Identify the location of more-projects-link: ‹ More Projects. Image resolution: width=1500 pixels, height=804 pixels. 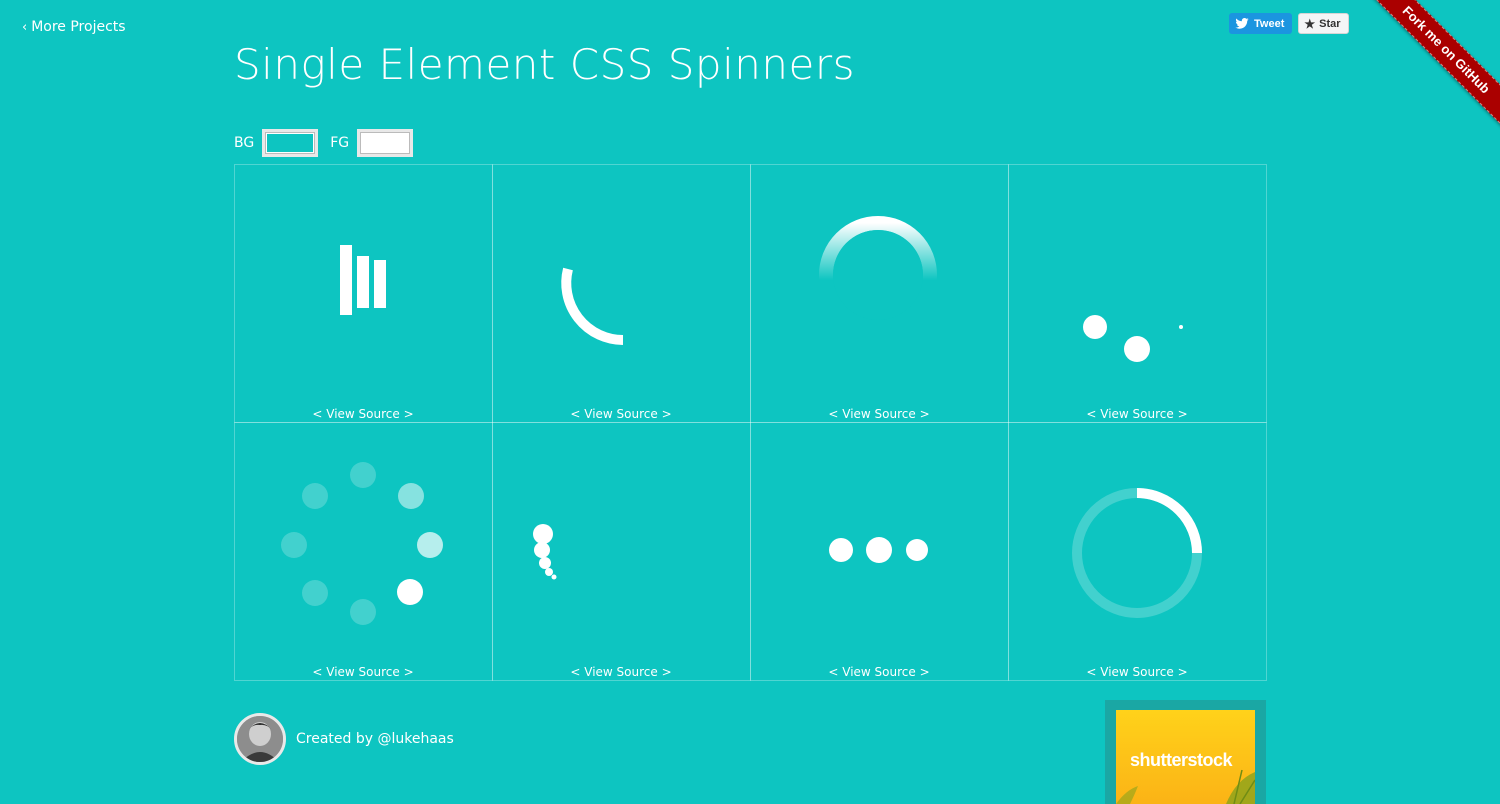
(74, 27).